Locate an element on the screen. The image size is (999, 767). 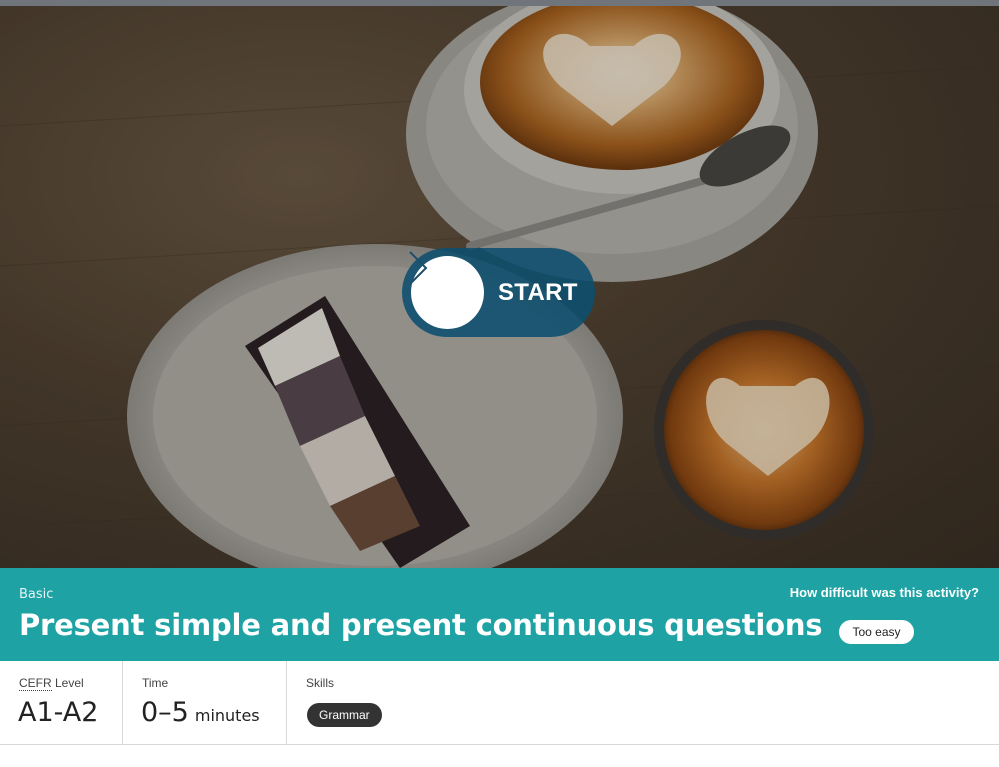
start-label: START is located at coordinates (538, 292).